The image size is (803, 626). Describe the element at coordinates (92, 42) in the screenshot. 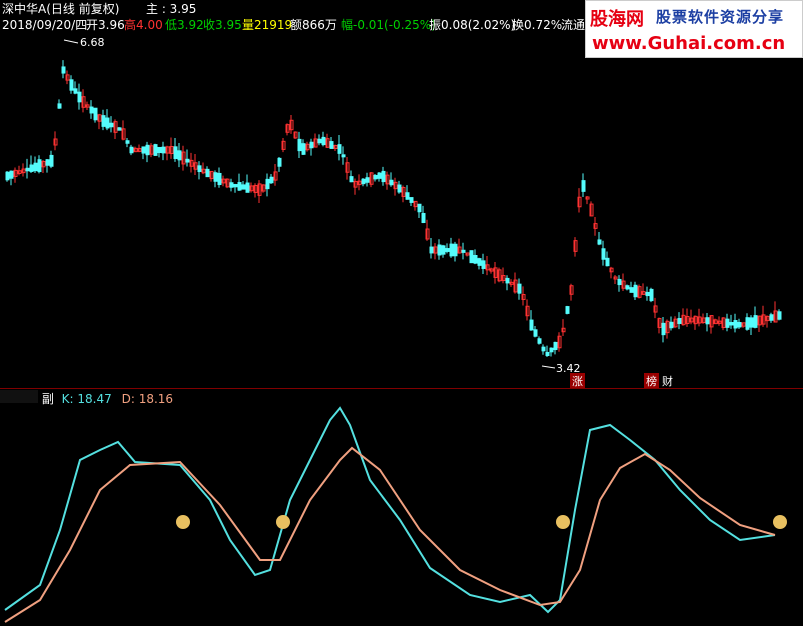

I see `high-marker-label: 6.68` at that location.